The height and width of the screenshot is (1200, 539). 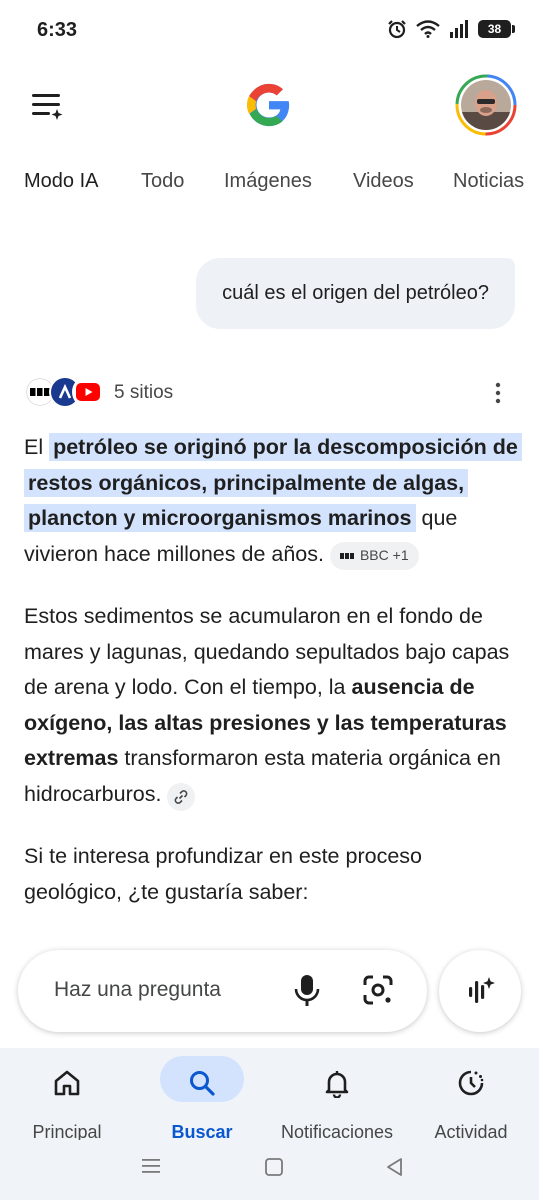 What do you see at coordinates (67, 1100) in the screenshot?
I see `nav-principal: Principal` at bounding box center [67, 1100].